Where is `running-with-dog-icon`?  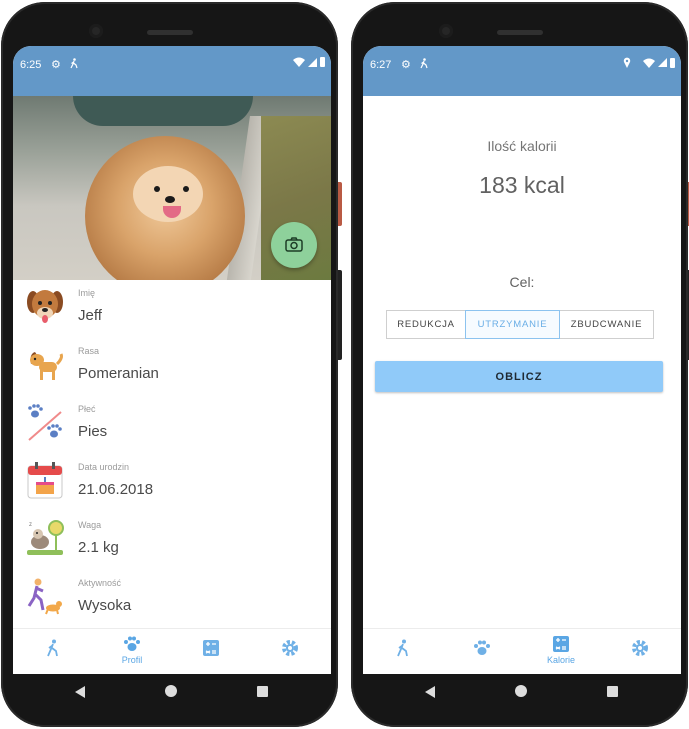
running-with-dog-icon is located at coordinates (44, 596).